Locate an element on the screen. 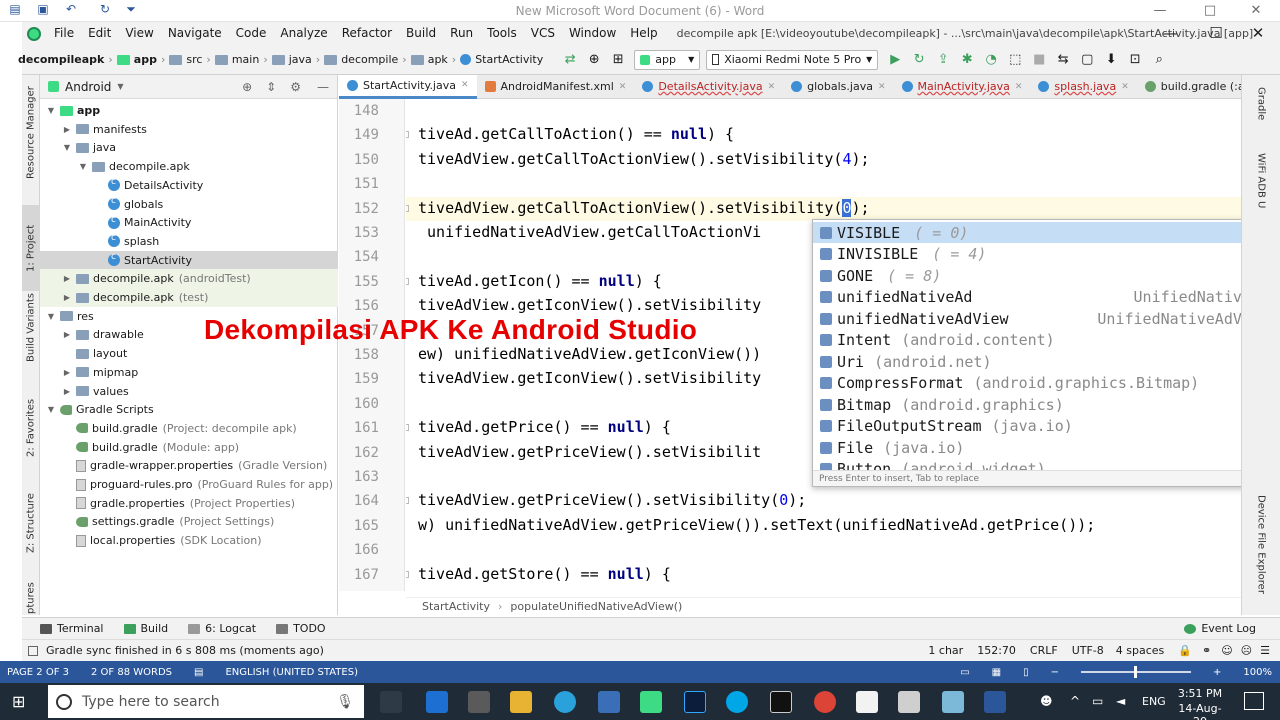  build-tab: Build is located at coordinates (145, 628).